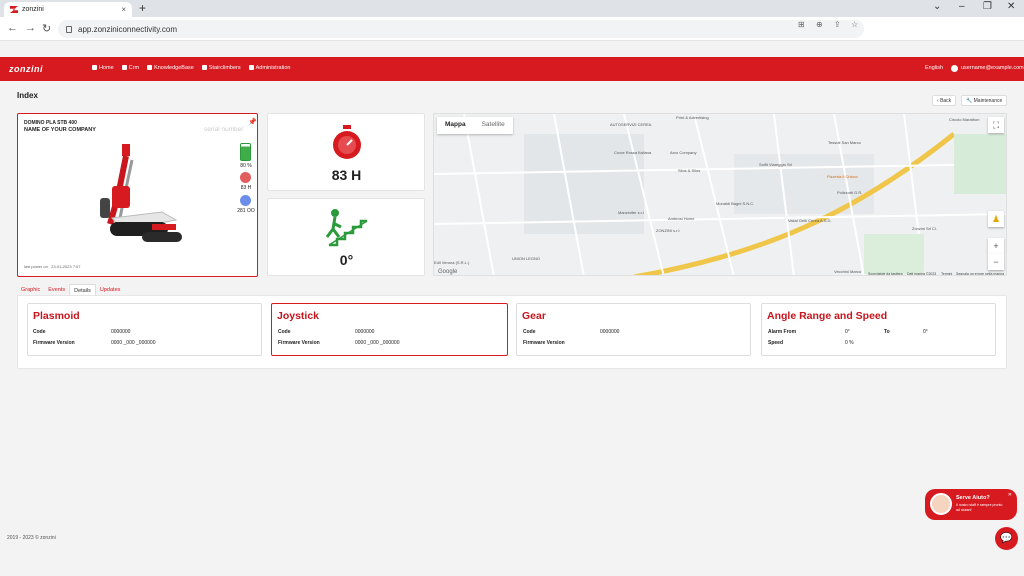 The height and width of the screenshot is (576, 1024). Describe the element at coordinates (30, 28) in the screenshot. I see `forward-icon: →` at that location.